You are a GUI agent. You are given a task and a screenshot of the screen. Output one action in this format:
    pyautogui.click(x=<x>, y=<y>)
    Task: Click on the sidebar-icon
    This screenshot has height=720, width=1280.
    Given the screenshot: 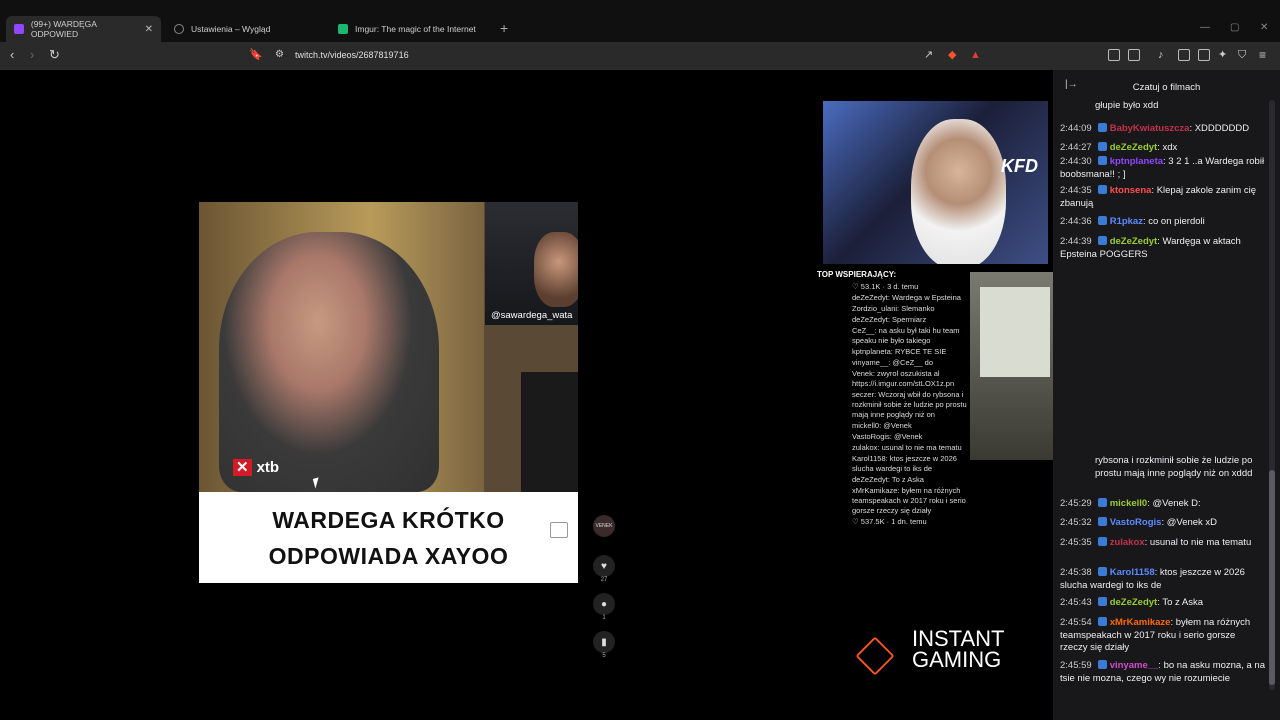 What is the action you would take?
    pyautogui.click(x=1184, y=55)
    